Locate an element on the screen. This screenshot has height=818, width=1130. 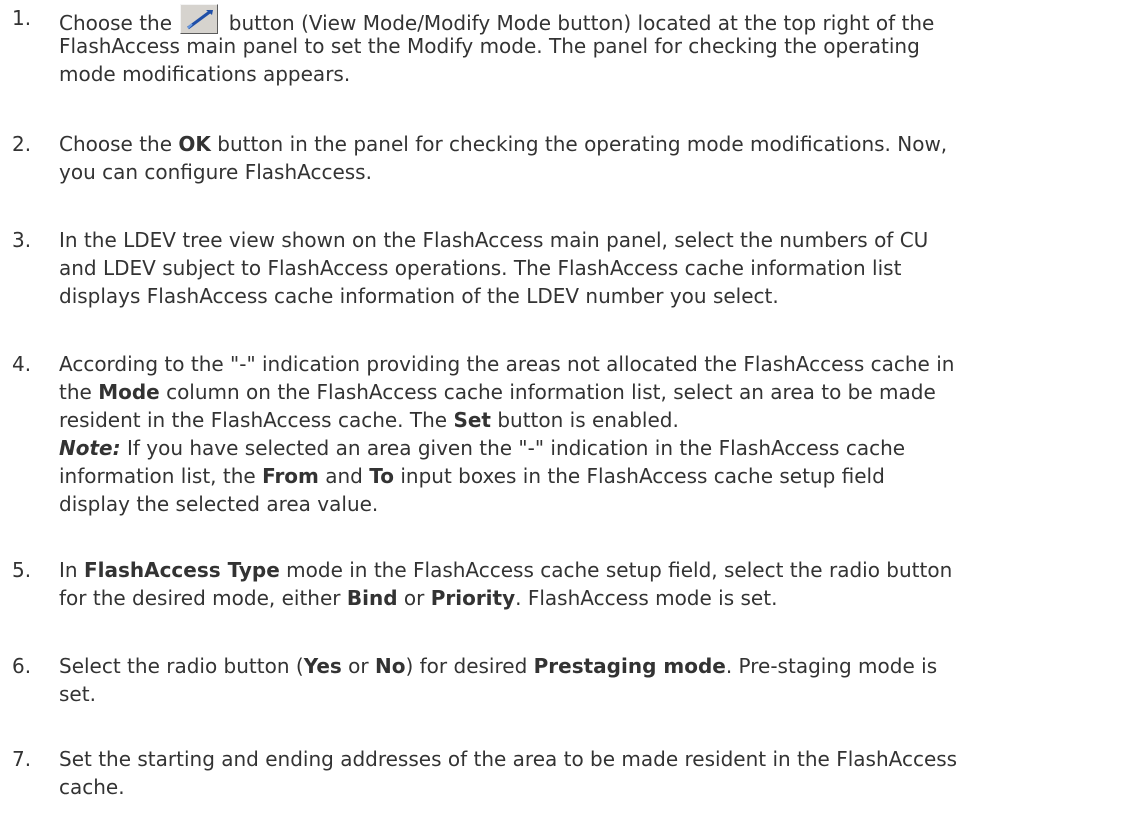
step-line: mode modifications appears. is located at coordinates (205, 74).